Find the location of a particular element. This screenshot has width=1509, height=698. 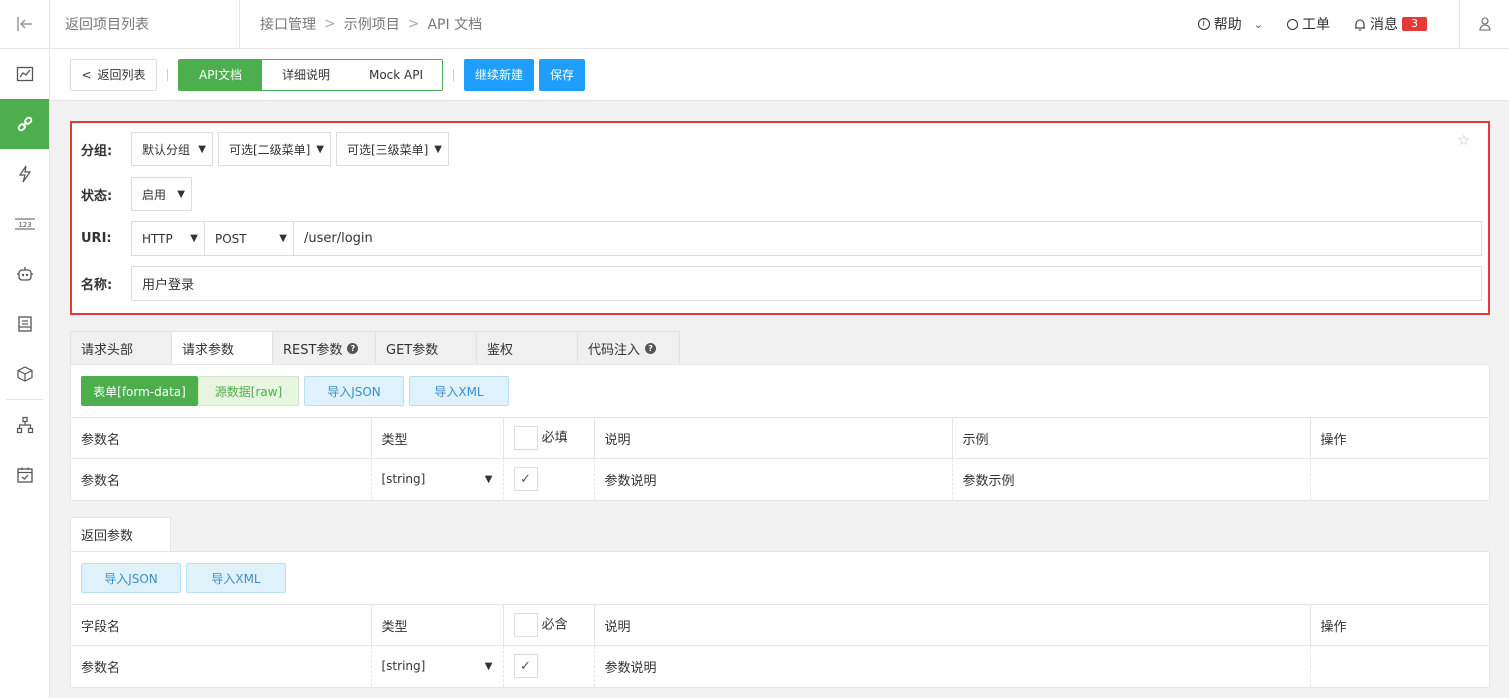

tab-request-headers: 请求头部 is located at coordinates (120, 348).